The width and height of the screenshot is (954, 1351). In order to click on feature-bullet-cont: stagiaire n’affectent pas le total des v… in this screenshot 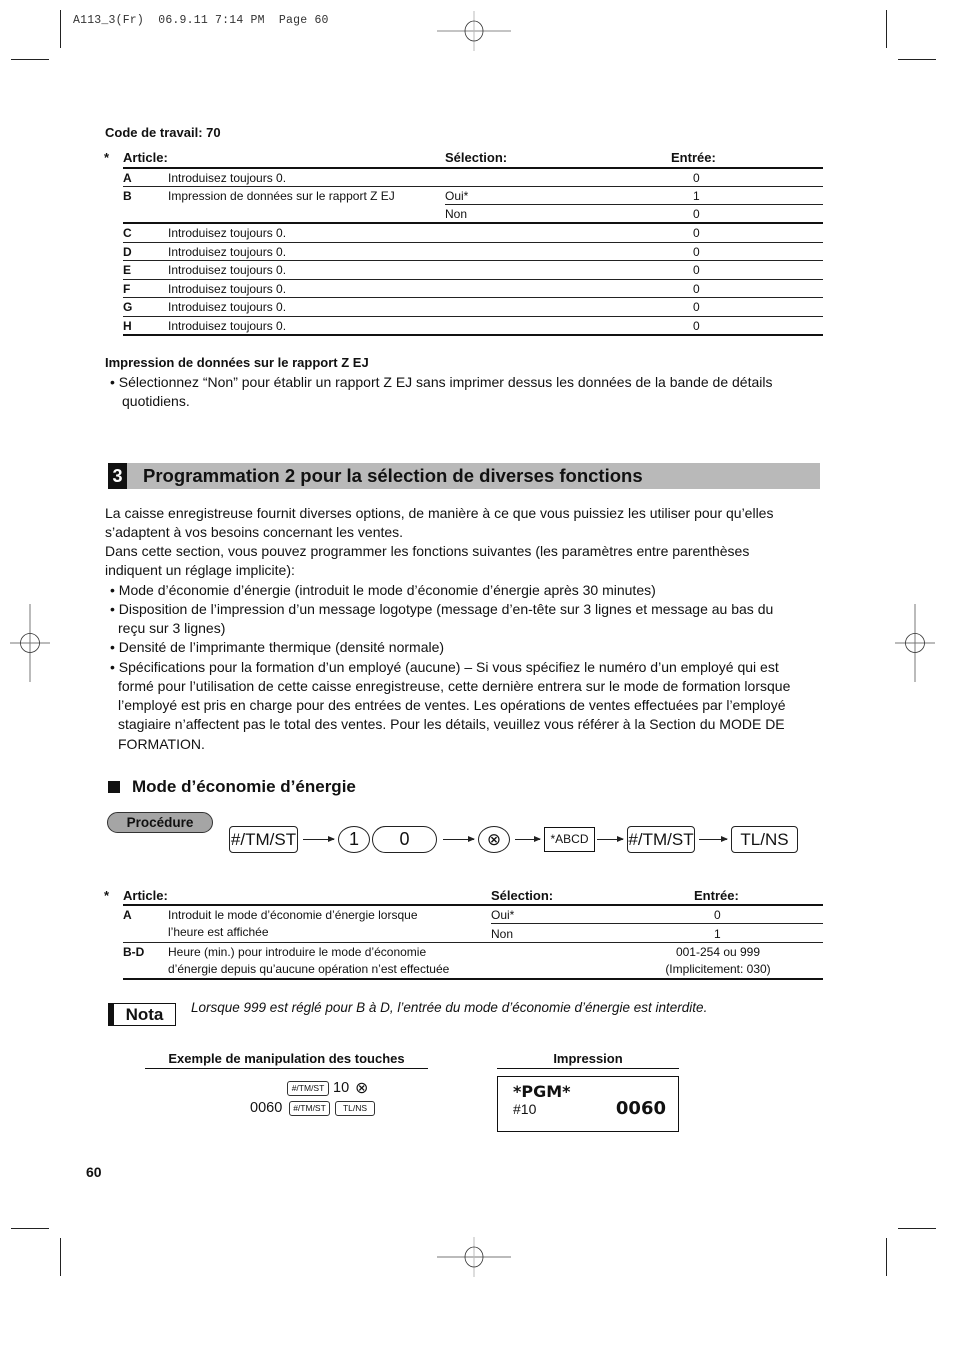, I will do `click(451, 724)`.